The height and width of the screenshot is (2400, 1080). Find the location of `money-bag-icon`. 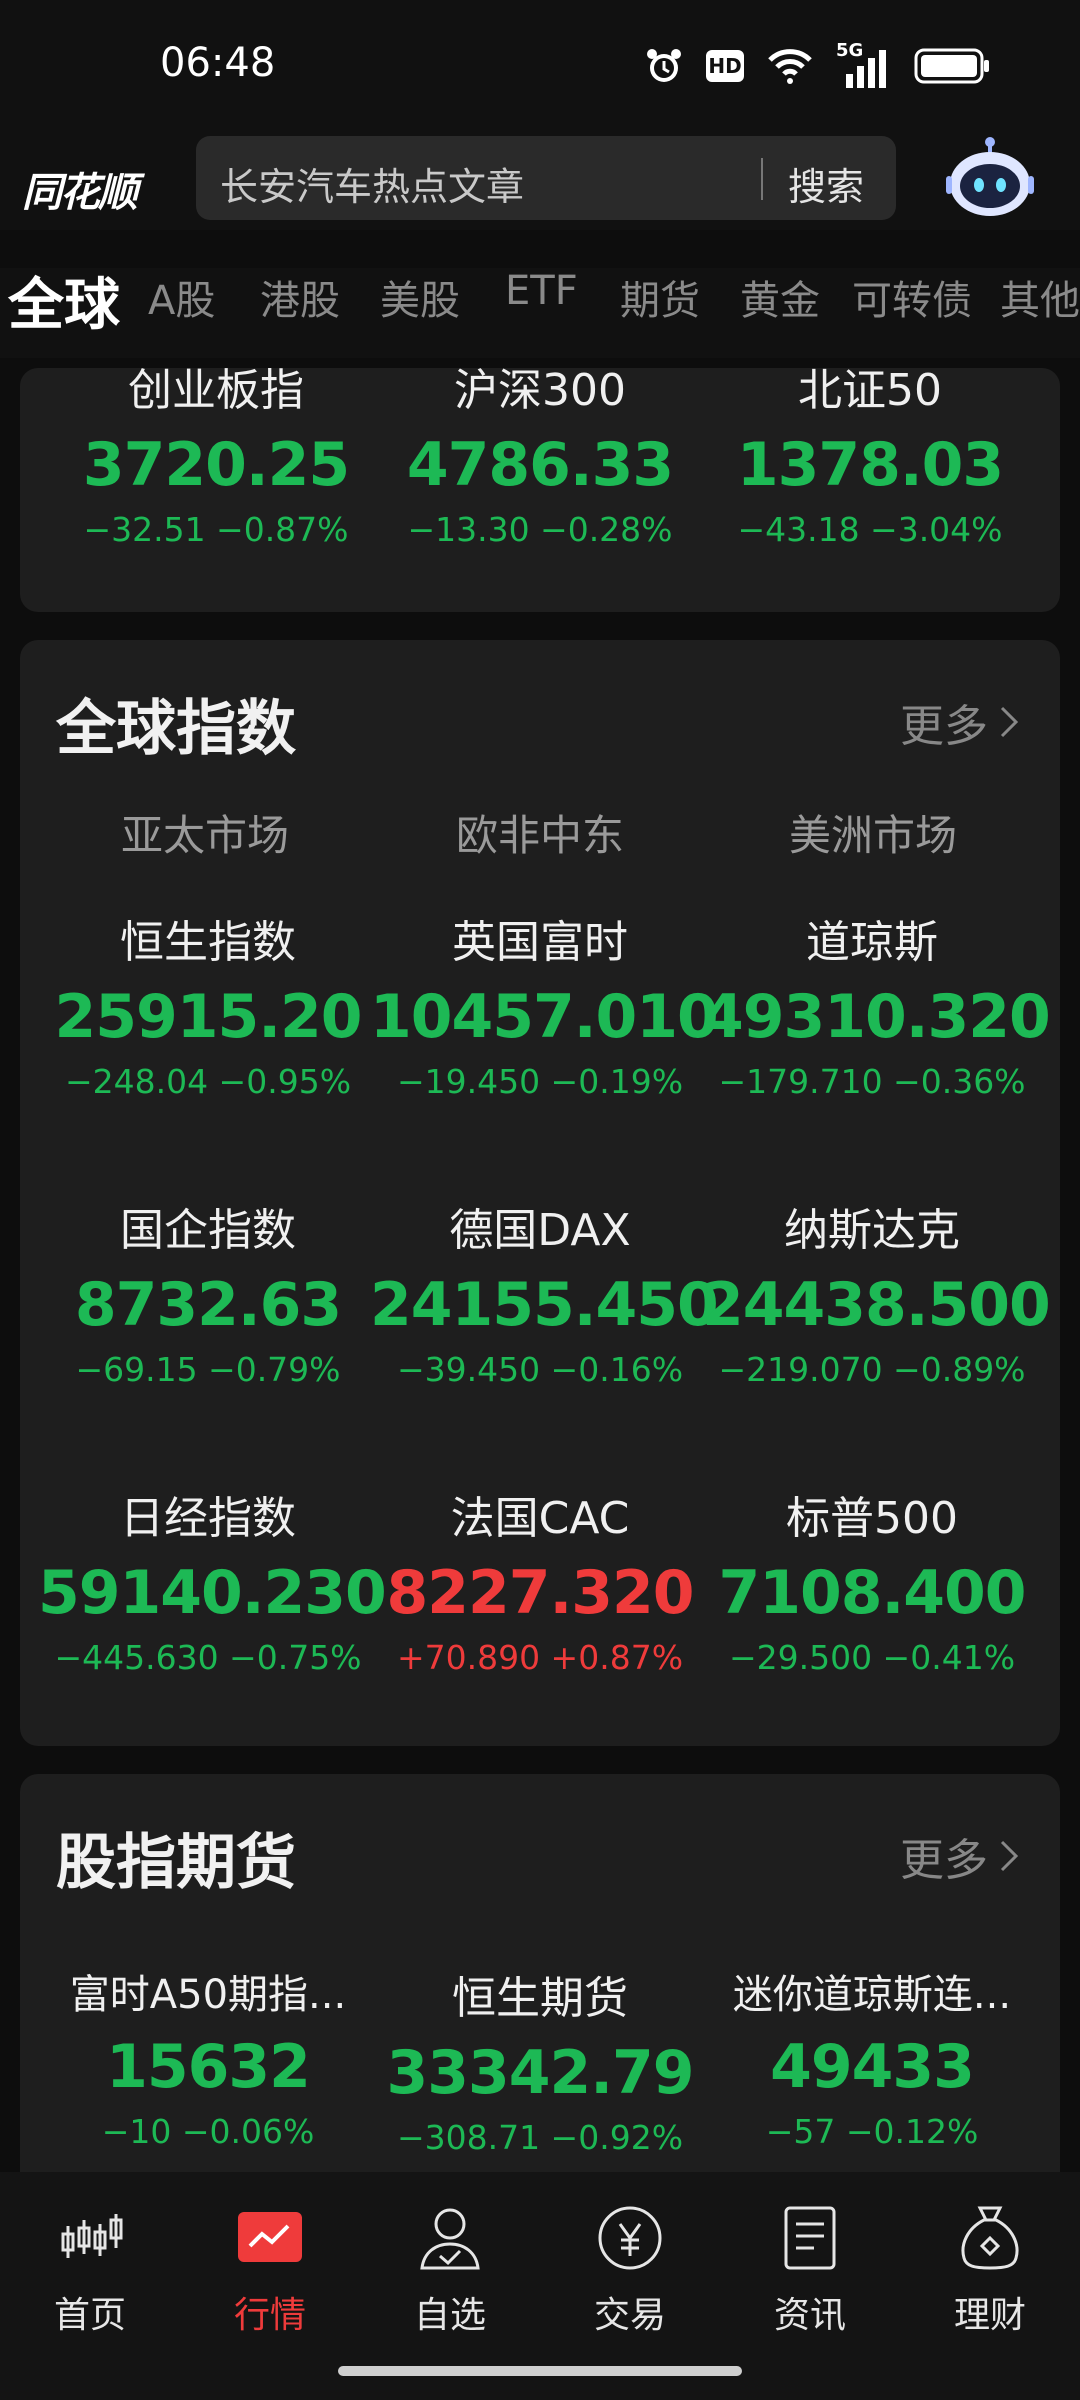

money-bag-icon is located at coordinates (990, 2238).